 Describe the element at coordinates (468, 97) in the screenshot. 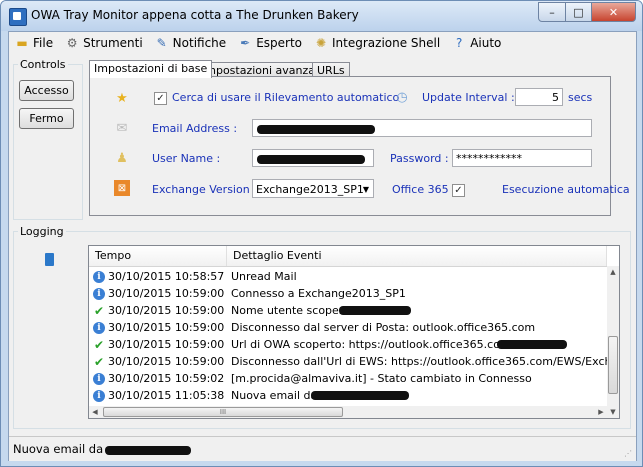

I see `update-interval-label: Update Interval :` at that location.